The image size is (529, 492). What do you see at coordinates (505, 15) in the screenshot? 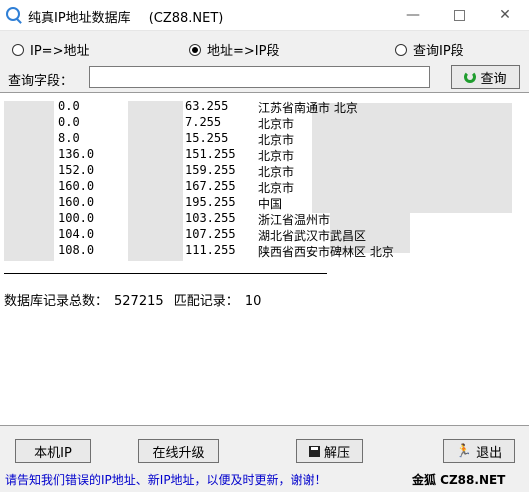
I see `close-button: ✕` at bounding box center [505, 15].